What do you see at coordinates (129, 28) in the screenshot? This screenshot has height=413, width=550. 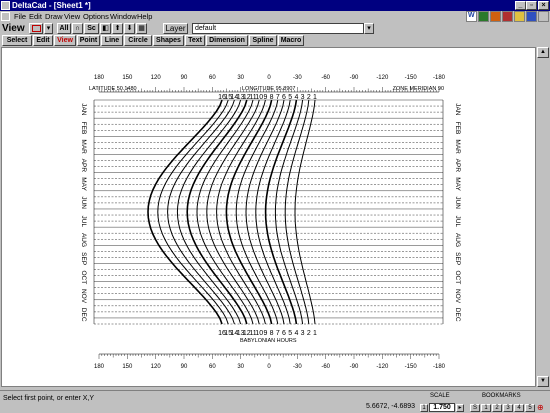 I see `arrow-down-button: ⬇` at bounding box center [129, 28].